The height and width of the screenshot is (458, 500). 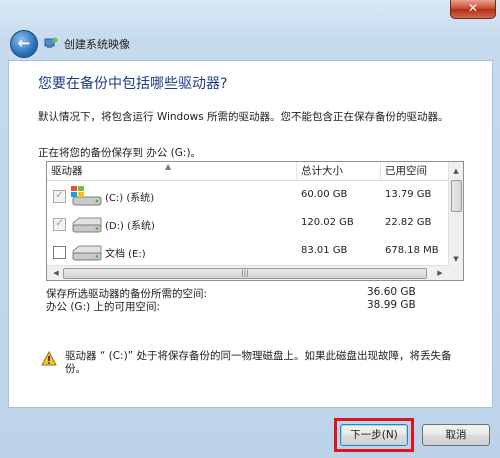 What do you see at coordinates (456, 171) in the screenshot?
I see `scroll-up-icon: ▲` at bounding box center [456, 171].